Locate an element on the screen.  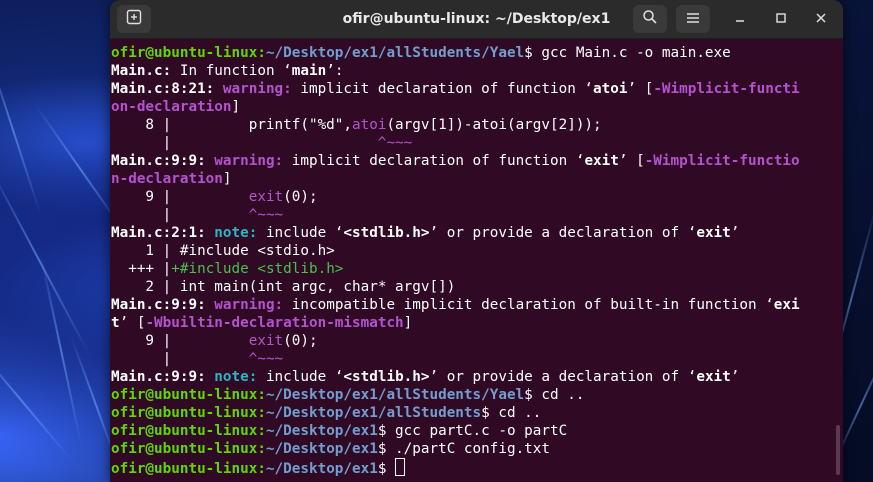
scrollbar is located at coordinates (838, 450).